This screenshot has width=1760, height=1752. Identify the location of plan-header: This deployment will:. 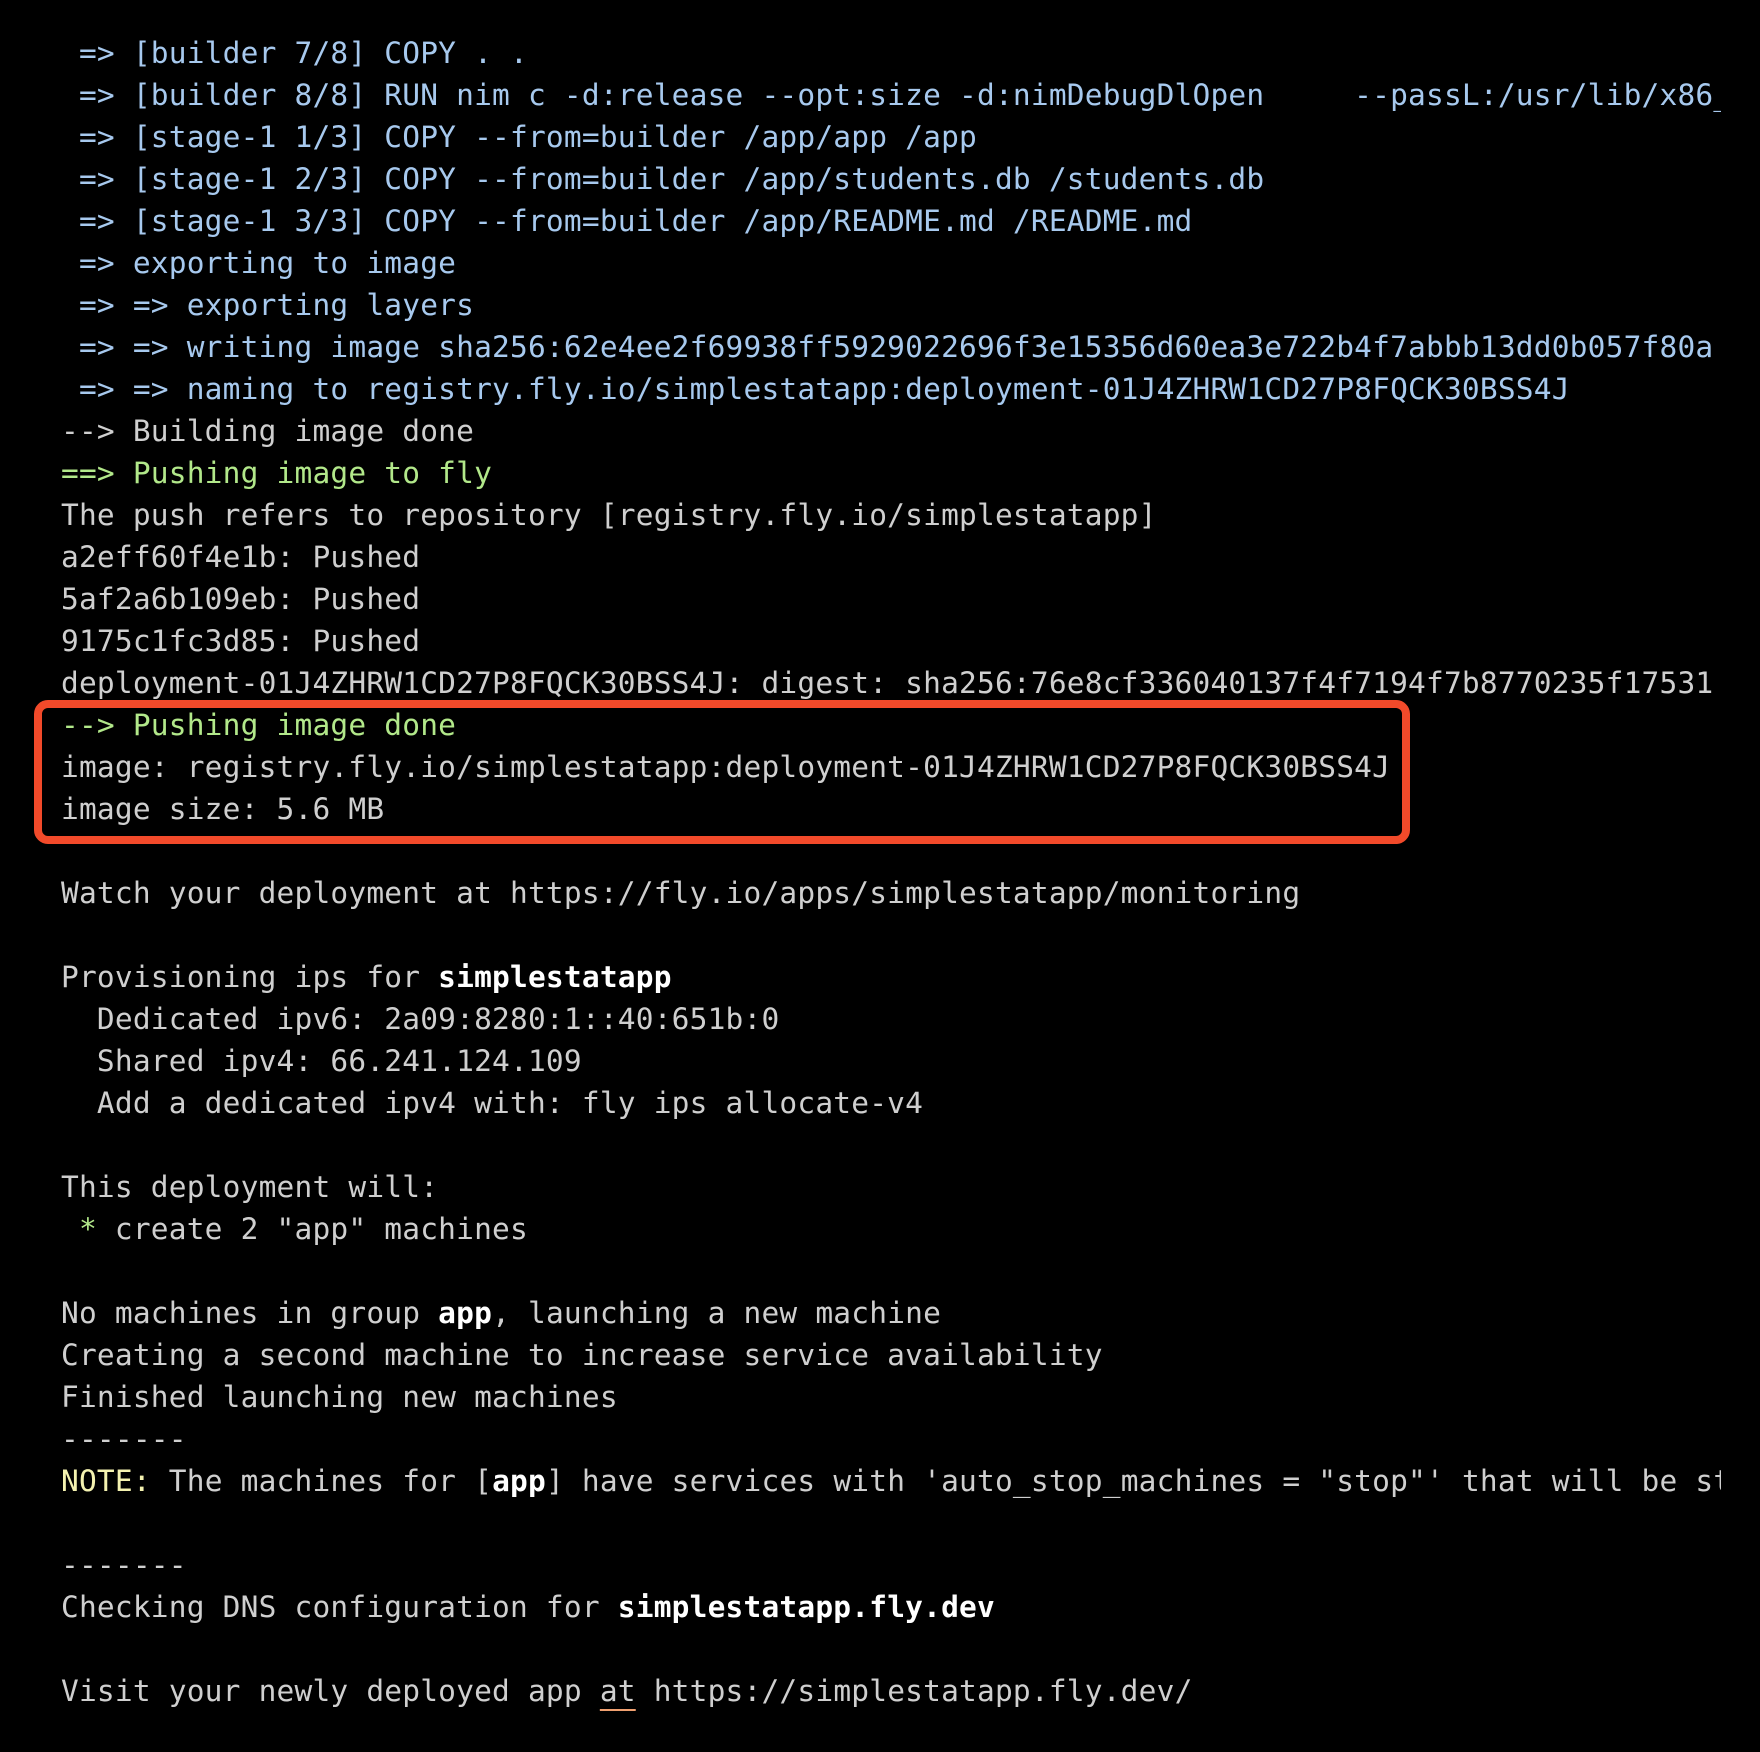
(250, 1187).